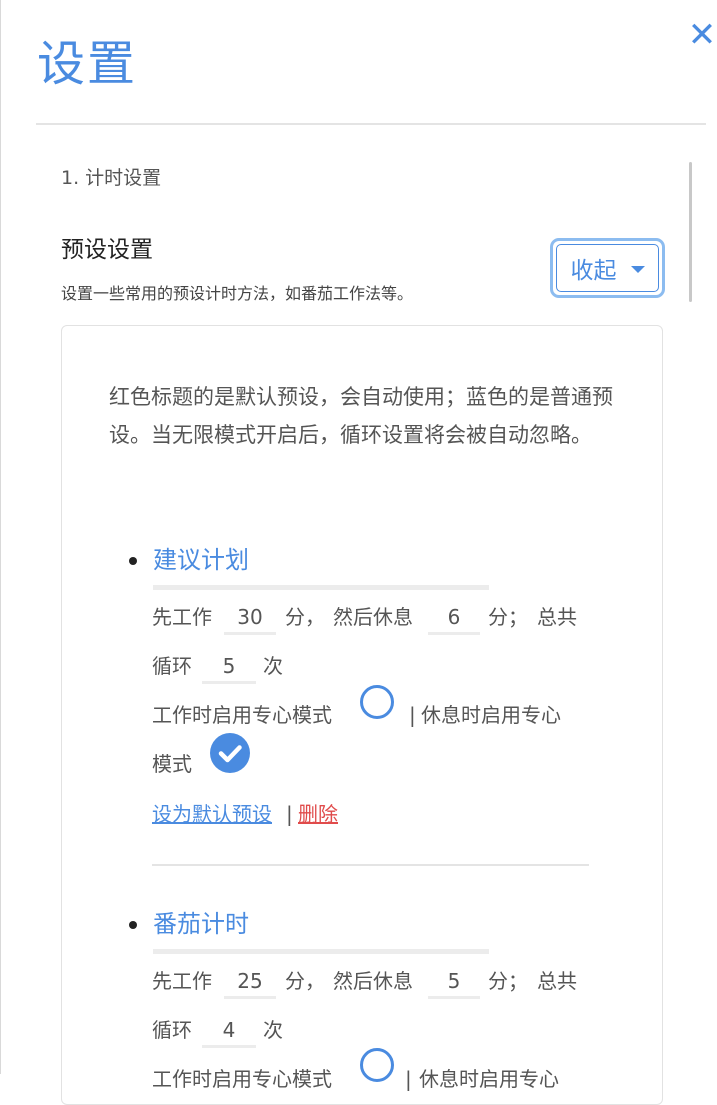 This screenshot has width=717, height=1105. What do you see at coordinates (172, 764) in the screenshot?
I see `focus-rest-label-cont: 模式` at bounding box center [172, 764].